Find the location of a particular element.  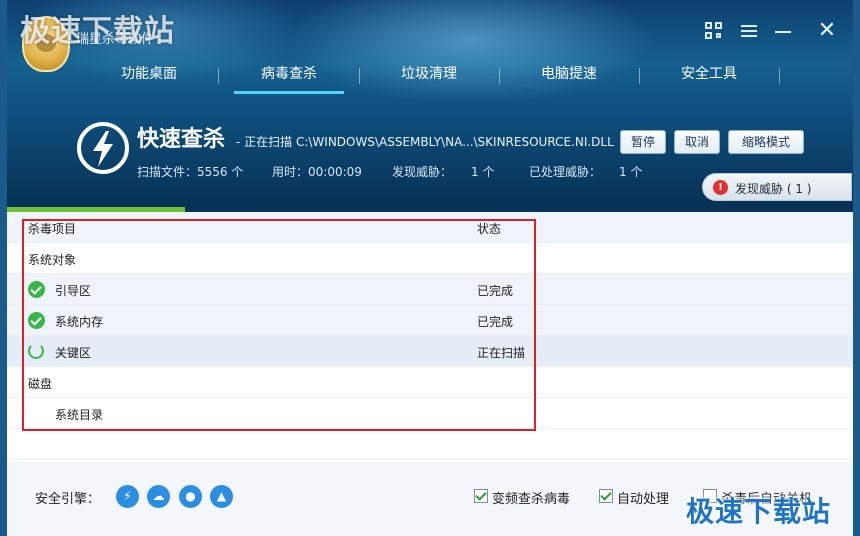

auto-handle-checkbox is located at coordinates (606, 496).